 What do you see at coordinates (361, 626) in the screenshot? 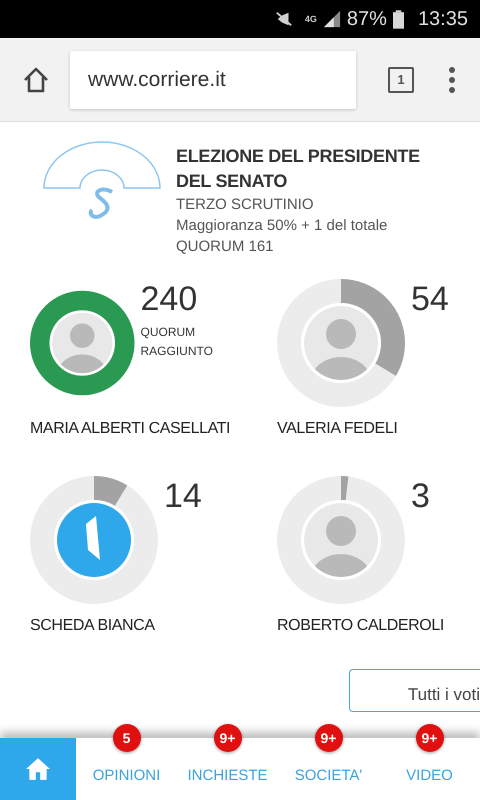
I see `candidate-name: ROBERTO CALDEROLI` at bounding box center [361, 626].